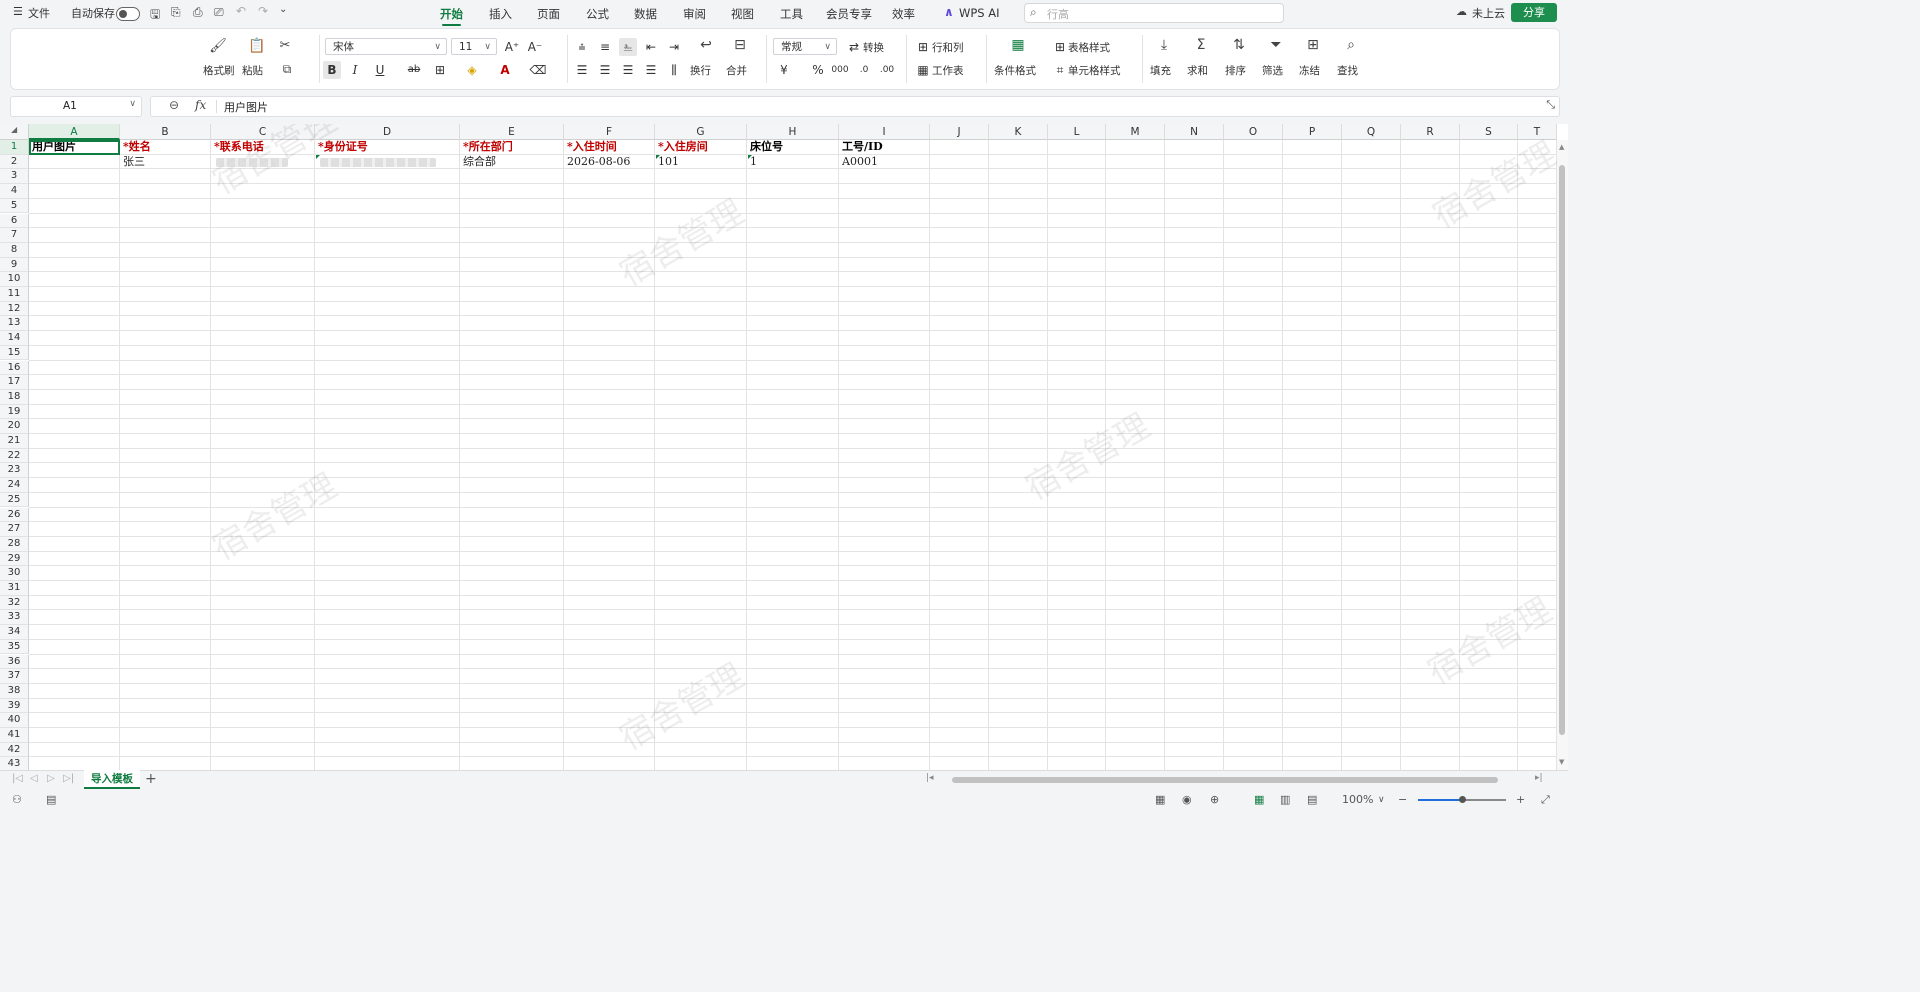 The height and width of the screenshot is (992, 1920). I want to click on scroll-left-icon: |◂, so click(930, 778).